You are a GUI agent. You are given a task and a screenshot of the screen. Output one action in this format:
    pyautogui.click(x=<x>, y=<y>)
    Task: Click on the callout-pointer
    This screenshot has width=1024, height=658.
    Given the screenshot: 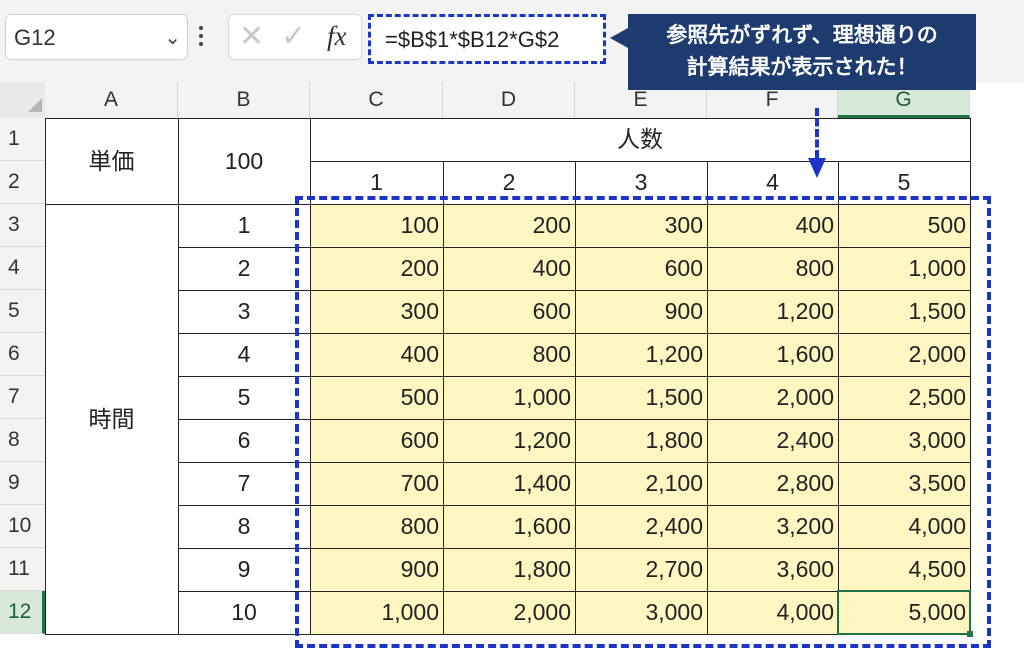 What is the action you would take?
    pyautogui.click(x=619, y=38)
    